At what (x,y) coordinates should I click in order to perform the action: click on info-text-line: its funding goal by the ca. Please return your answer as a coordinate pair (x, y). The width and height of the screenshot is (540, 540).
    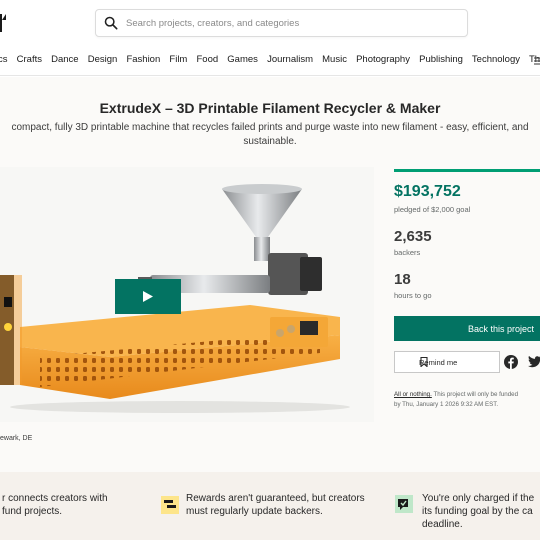
    Looking at the image, I should click on (477, 511).